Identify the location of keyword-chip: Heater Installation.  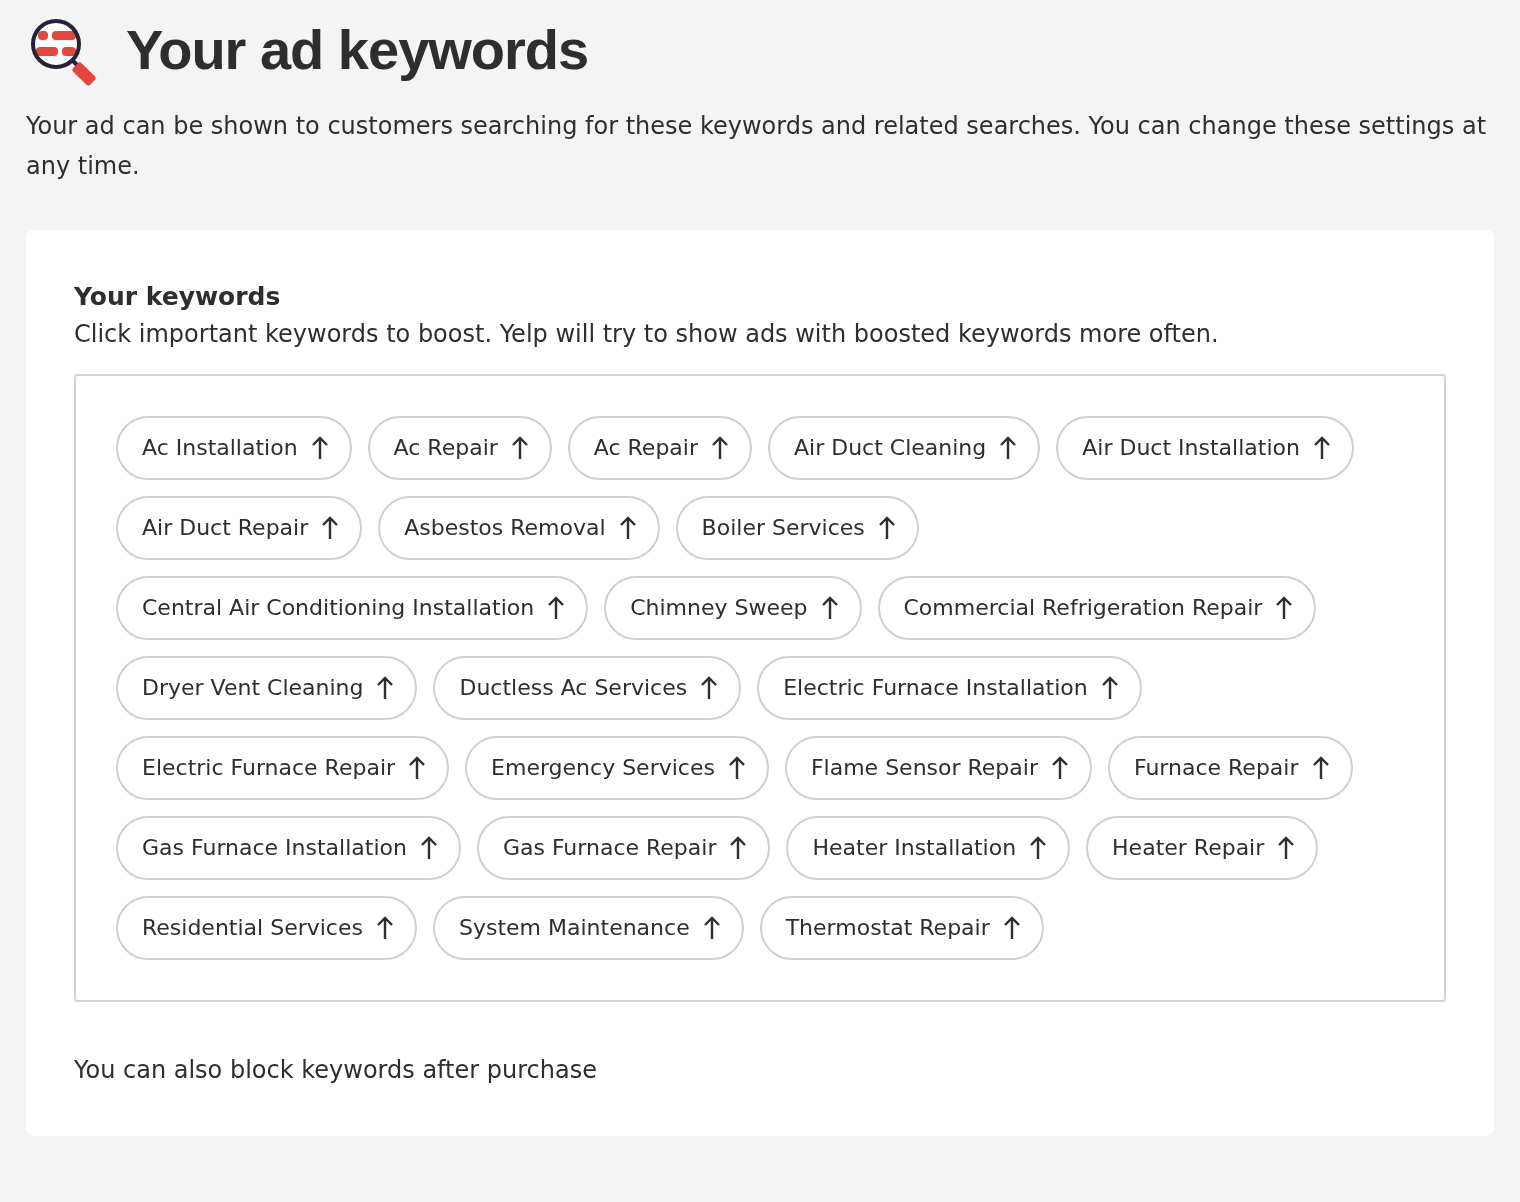
(928, 847).